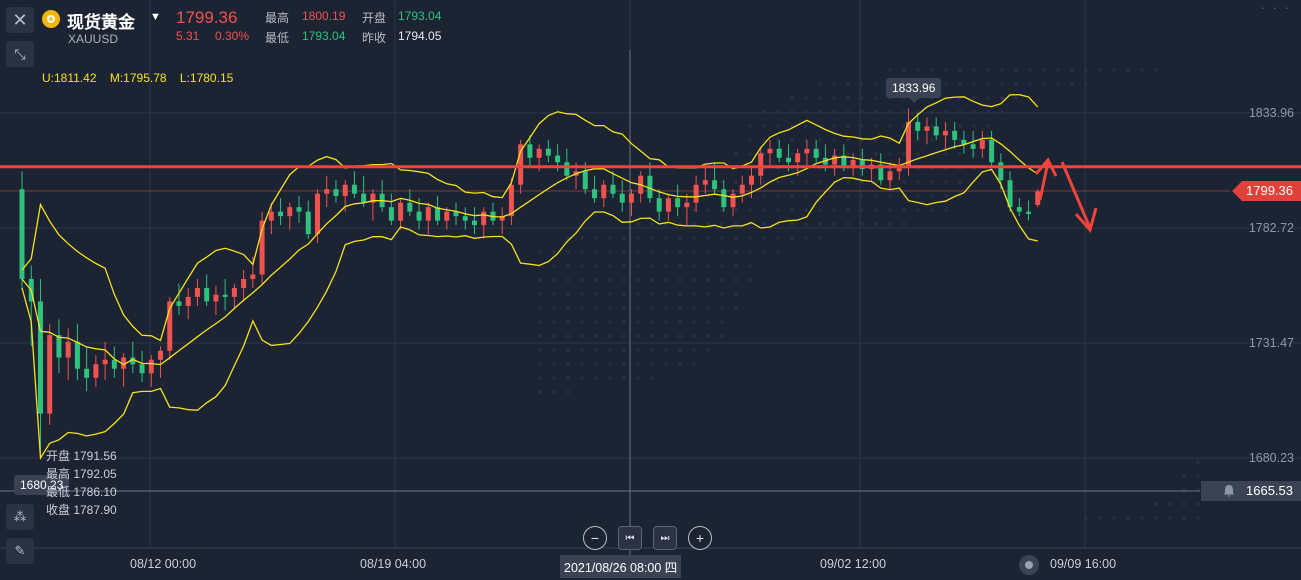 The image size is (1301, 580). I want to click on scroll-latest-button, so click(1029, 565).